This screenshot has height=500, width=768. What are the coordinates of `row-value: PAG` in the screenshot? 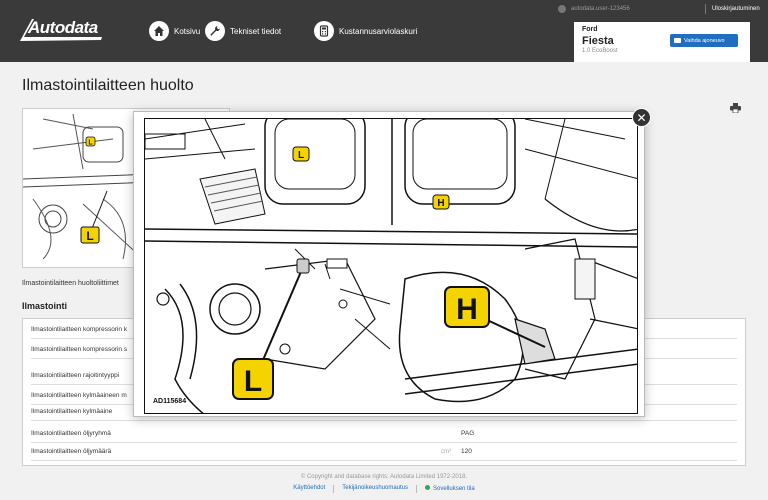 It's located at (468, 433).